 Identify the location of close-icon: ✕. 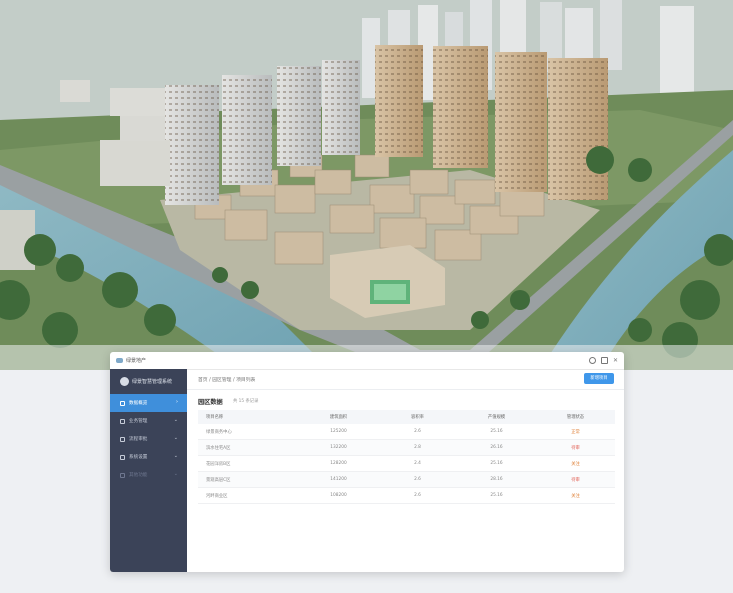
(615, 360).